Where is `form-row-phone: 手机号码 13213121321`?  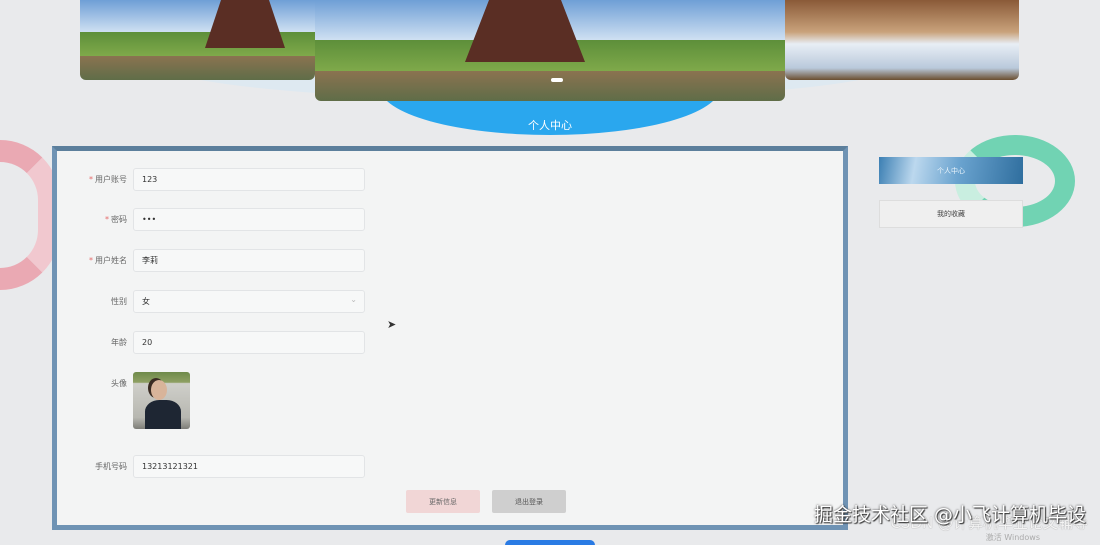 form-row-phone: 手机号码 13213121321 is located at coordinates (211, 466).